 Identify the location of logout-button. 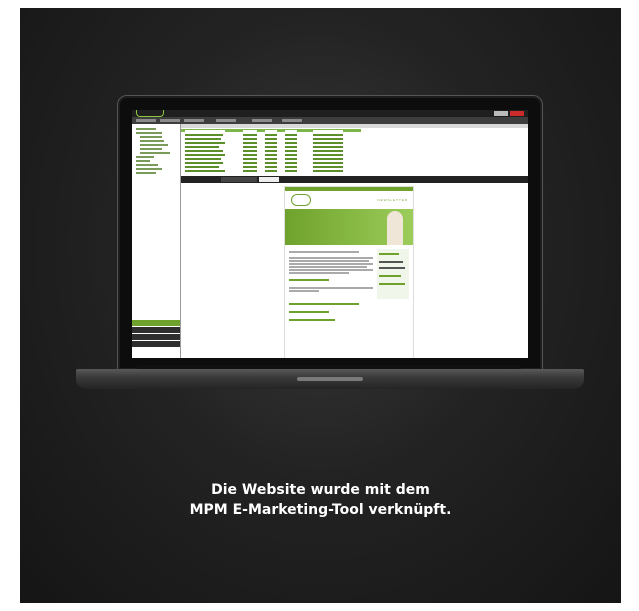
(517, 113).